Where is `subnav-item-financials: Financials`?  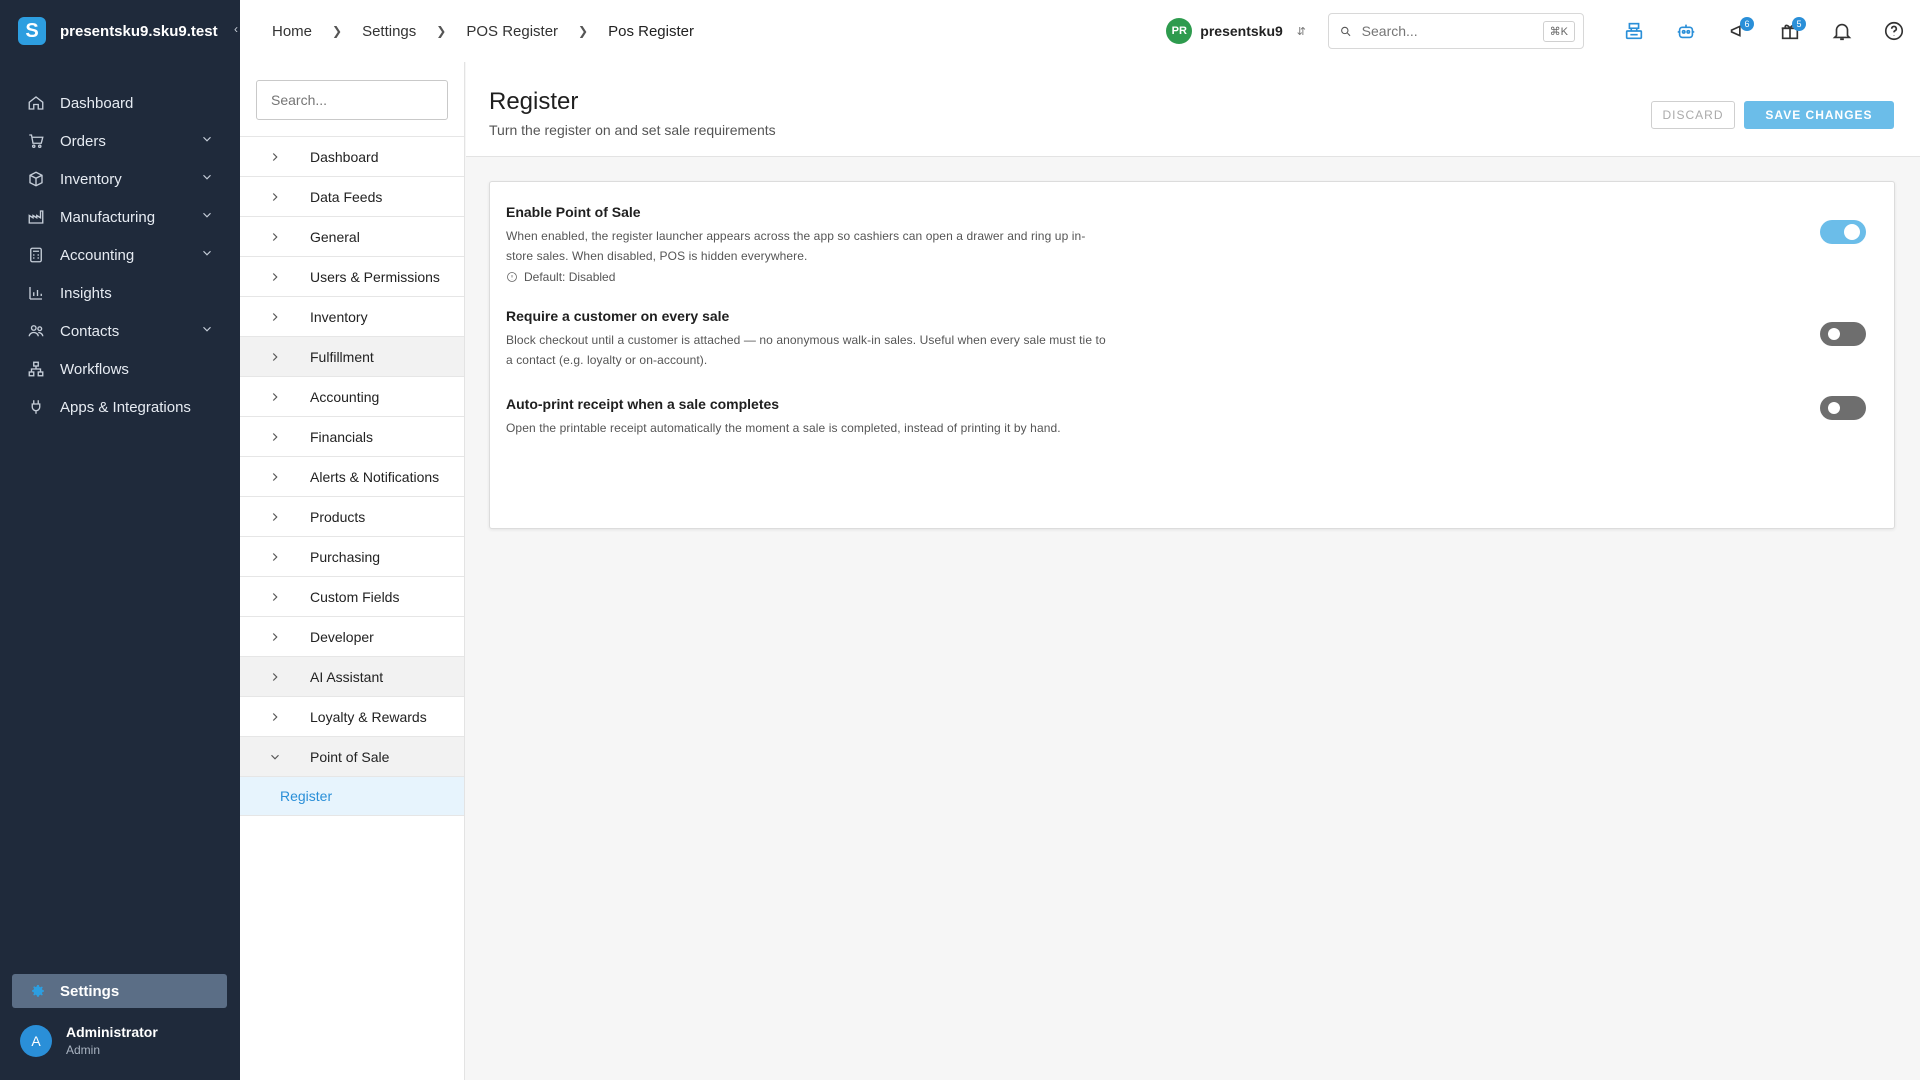
subnav-item-financials: Financials is located at coordinates (352, 436).